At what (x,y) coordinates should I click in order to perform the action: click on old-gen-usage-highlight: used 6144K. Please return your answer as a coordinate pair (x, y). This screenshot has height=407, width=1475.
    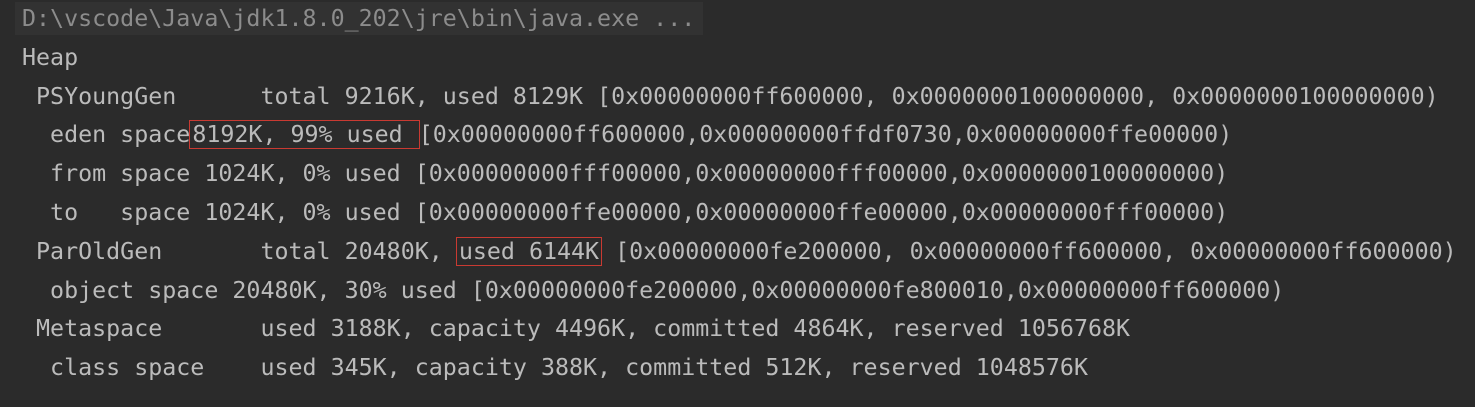
    Looking at the image, I should click on (529, 251).